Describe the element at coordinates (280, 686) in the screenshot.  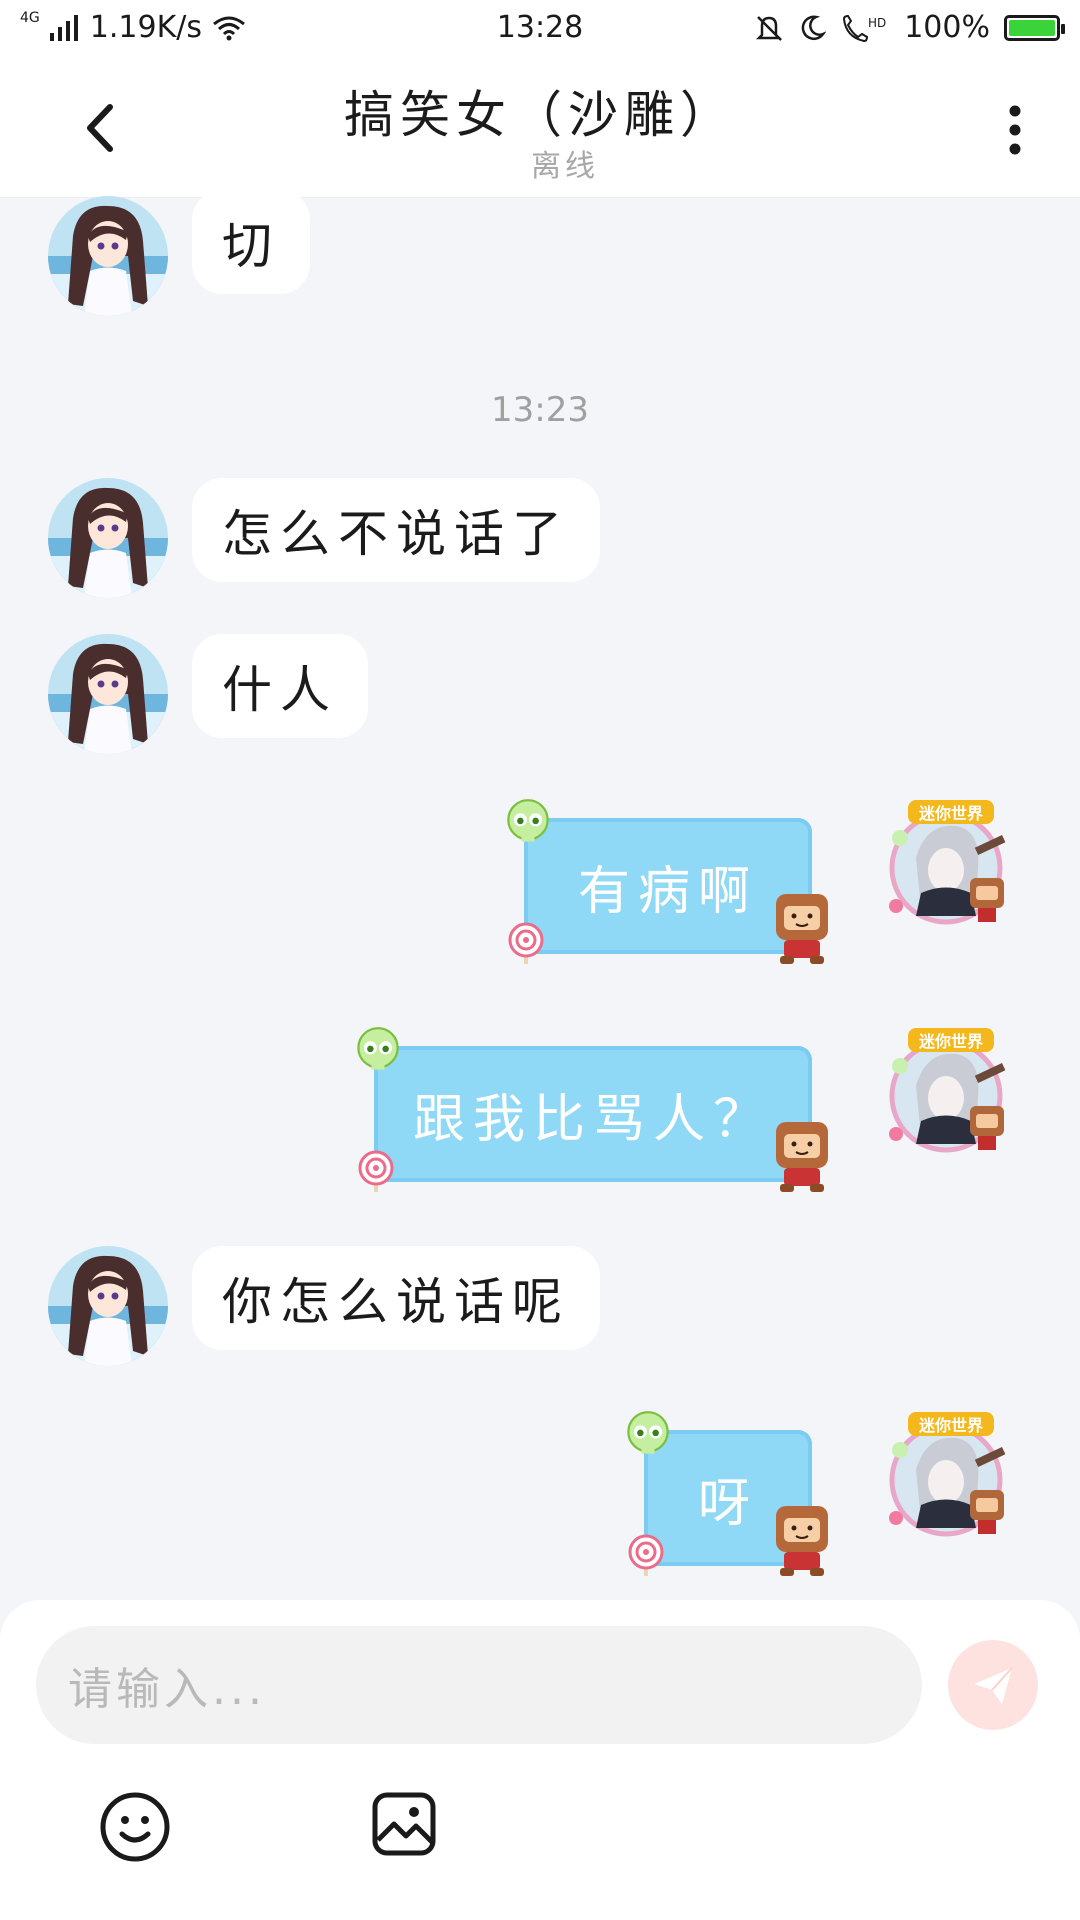
I see `message-bubble: 什人` at that location.